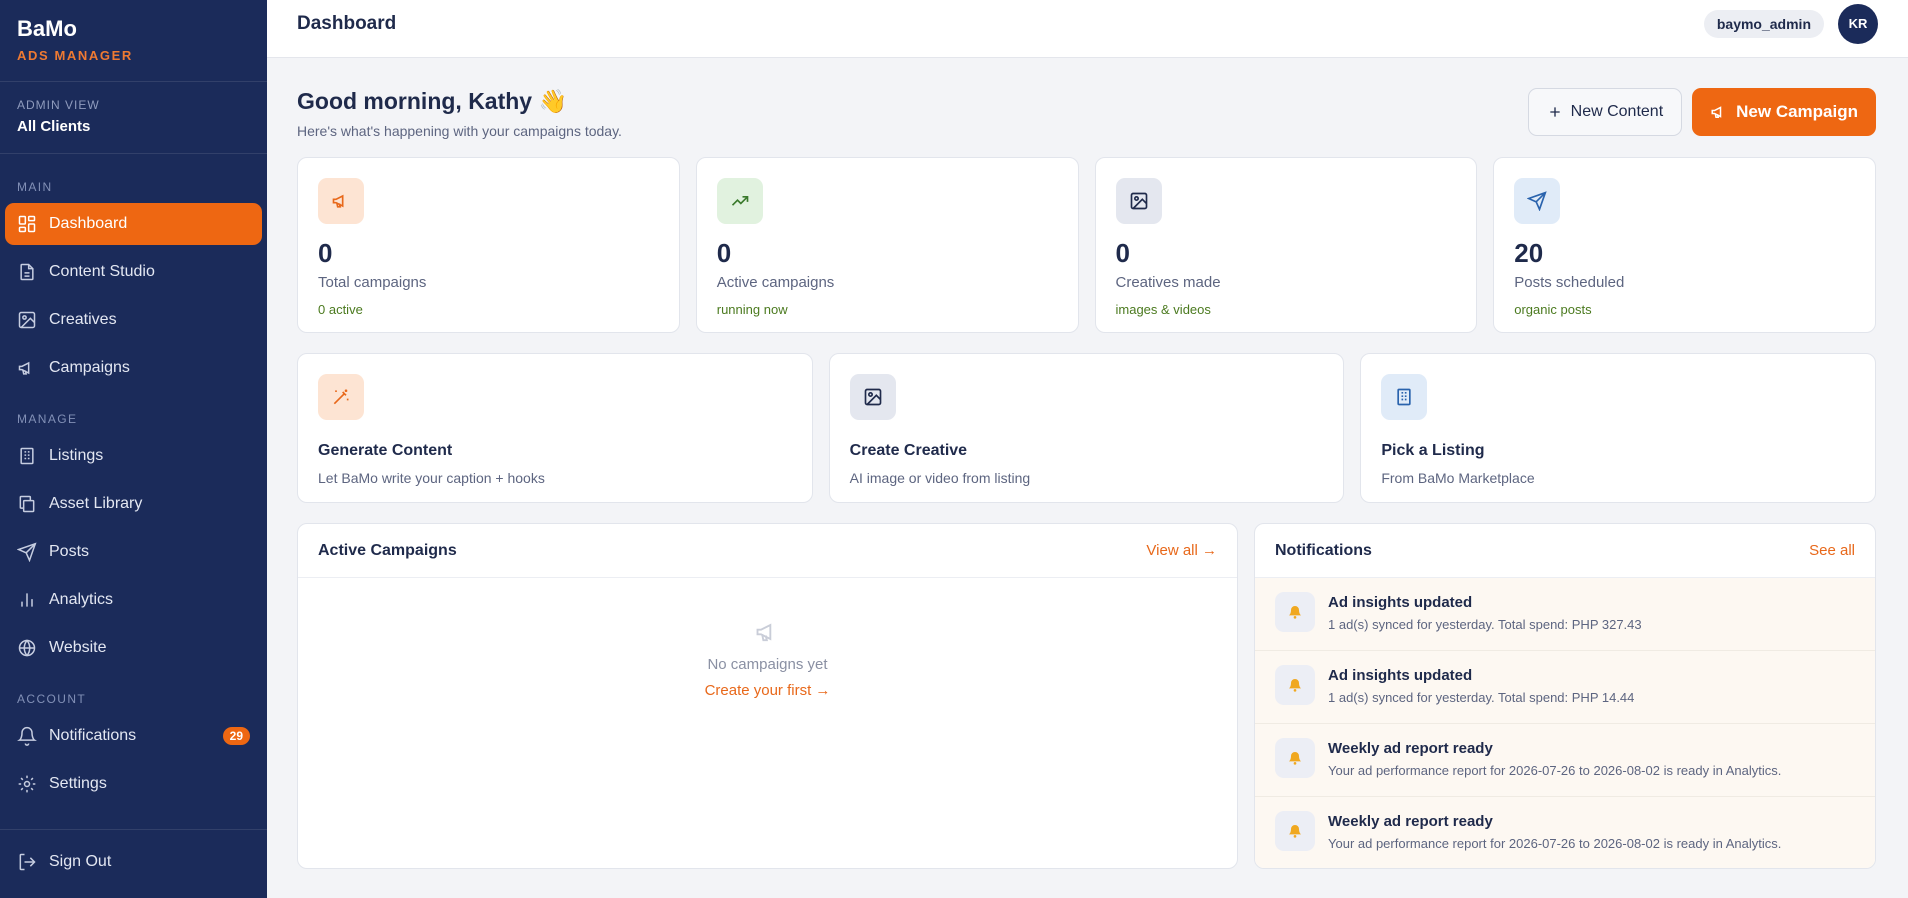 Image resolution: width=1908 pixels, height=898 pixels. I want to click on user-area: baymo_admin KR, so click(1790, 23).